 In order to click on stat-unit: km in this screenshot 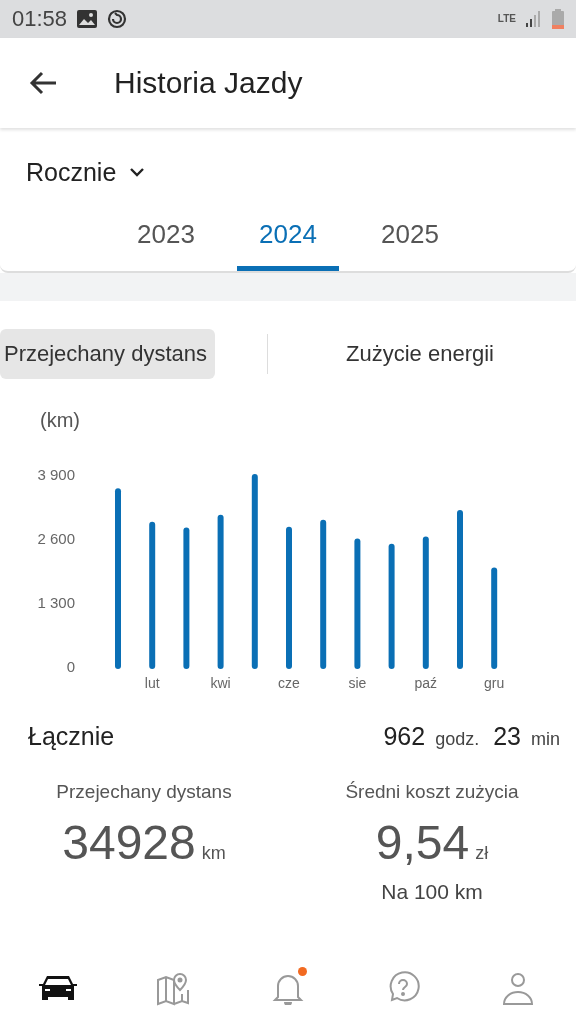, I will do `click(213, 853)`.